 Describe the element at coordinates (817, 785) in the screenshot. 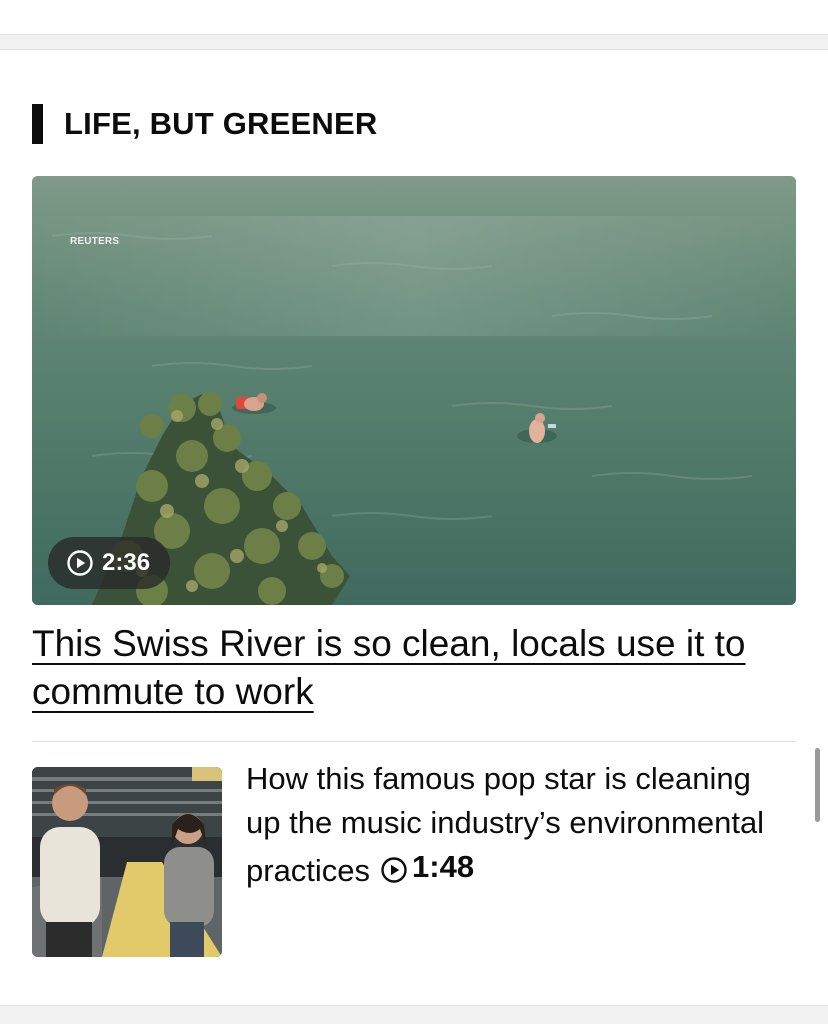

I see `scrollbar-thumb` at that location.